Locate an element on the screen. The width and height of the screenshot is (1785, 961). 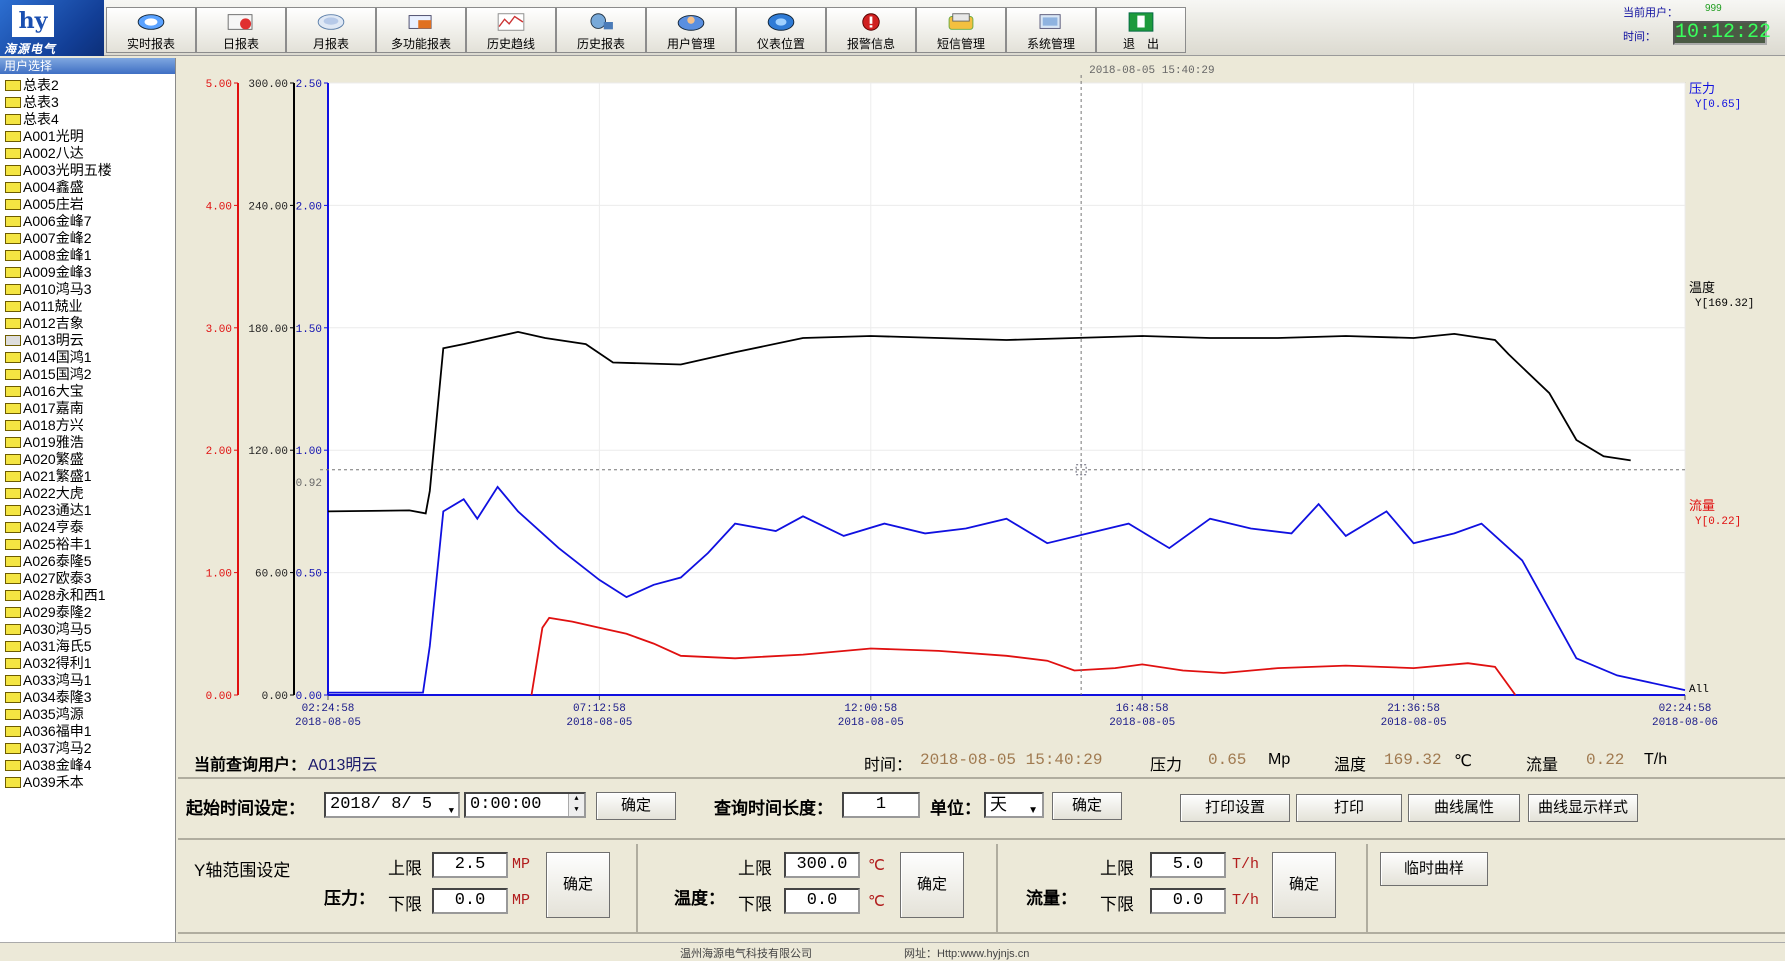
user-list-item: A001光明 is located at coordinates (87, 136).